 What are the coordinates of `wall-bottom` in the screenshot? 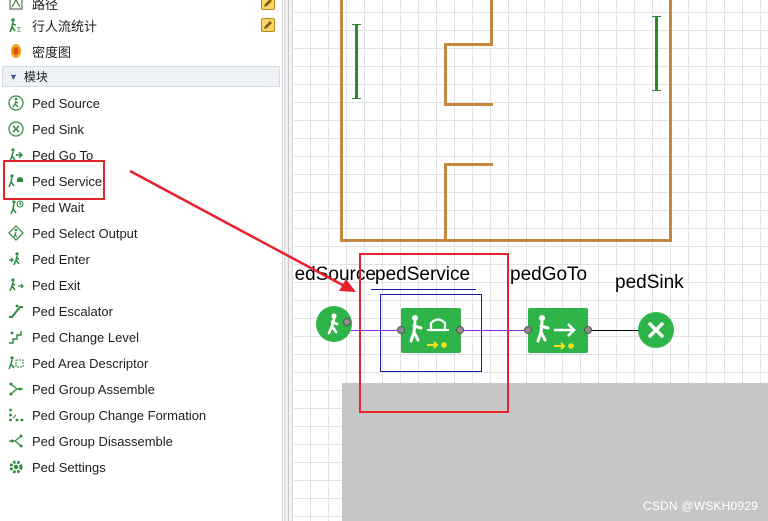 It's located at (506, 240).